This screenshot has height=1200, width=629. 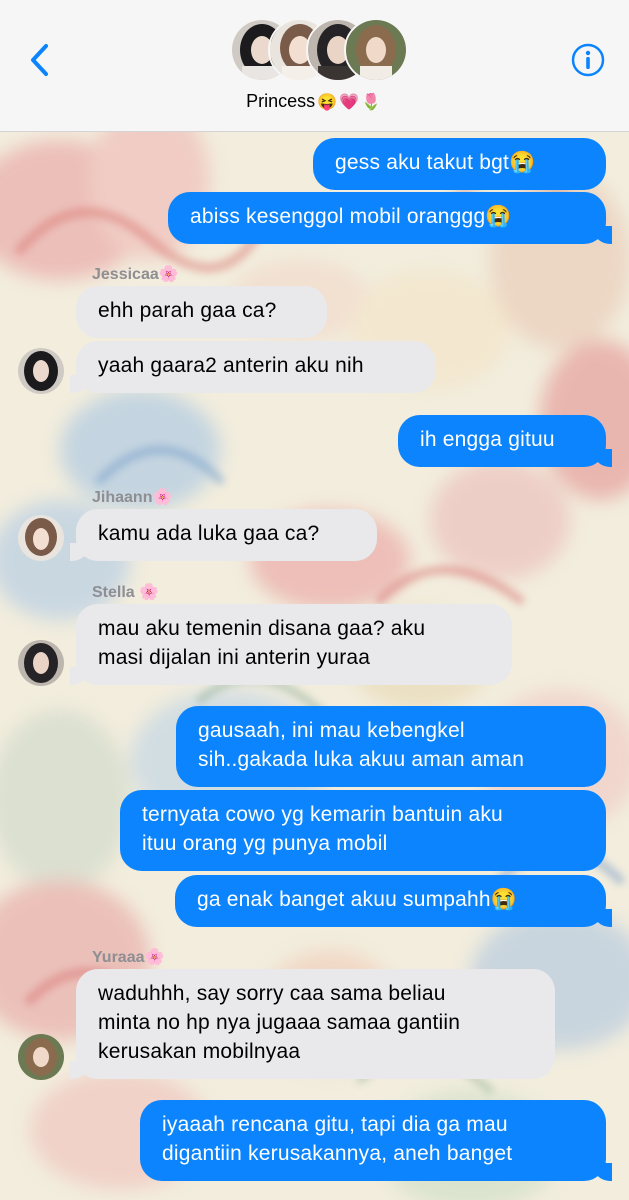 What do you see at coordinates (201, 312) in the screenshot?
I see `incoming-message: ehh parah gaa ca?` at bounding box center [201, 312].